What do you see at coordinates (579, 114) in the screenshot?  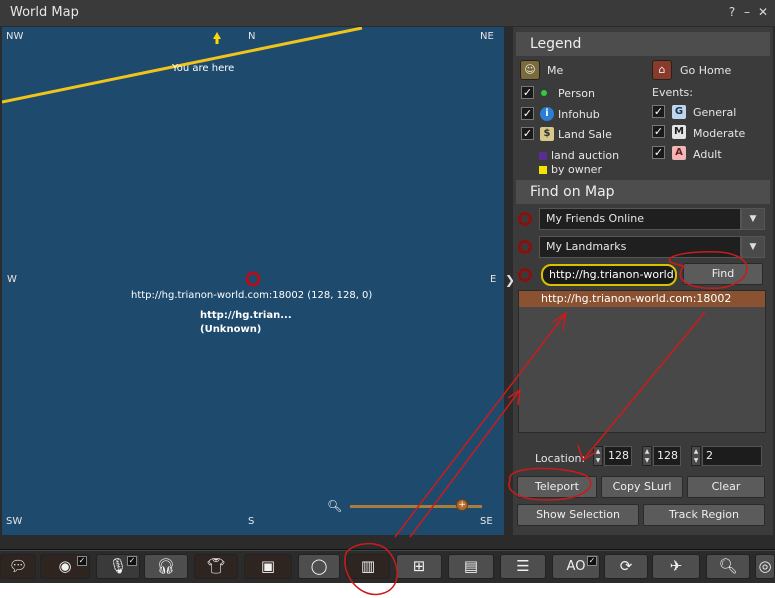 I see `legend-infohub-label: Infohub` at bounding box center [579, 114].